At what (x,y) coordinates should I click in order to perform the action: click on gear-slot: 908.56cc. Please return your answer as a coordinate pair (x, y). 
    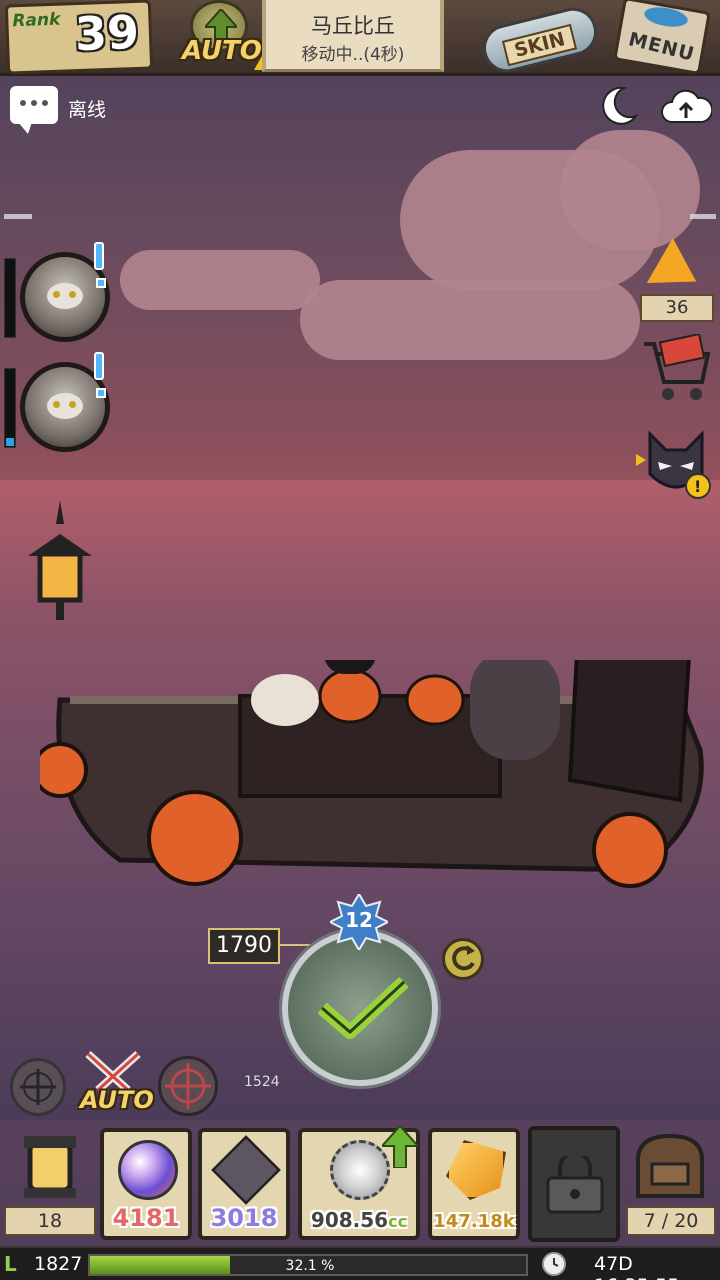
    Looking at the image, I should click on (359, 1183).